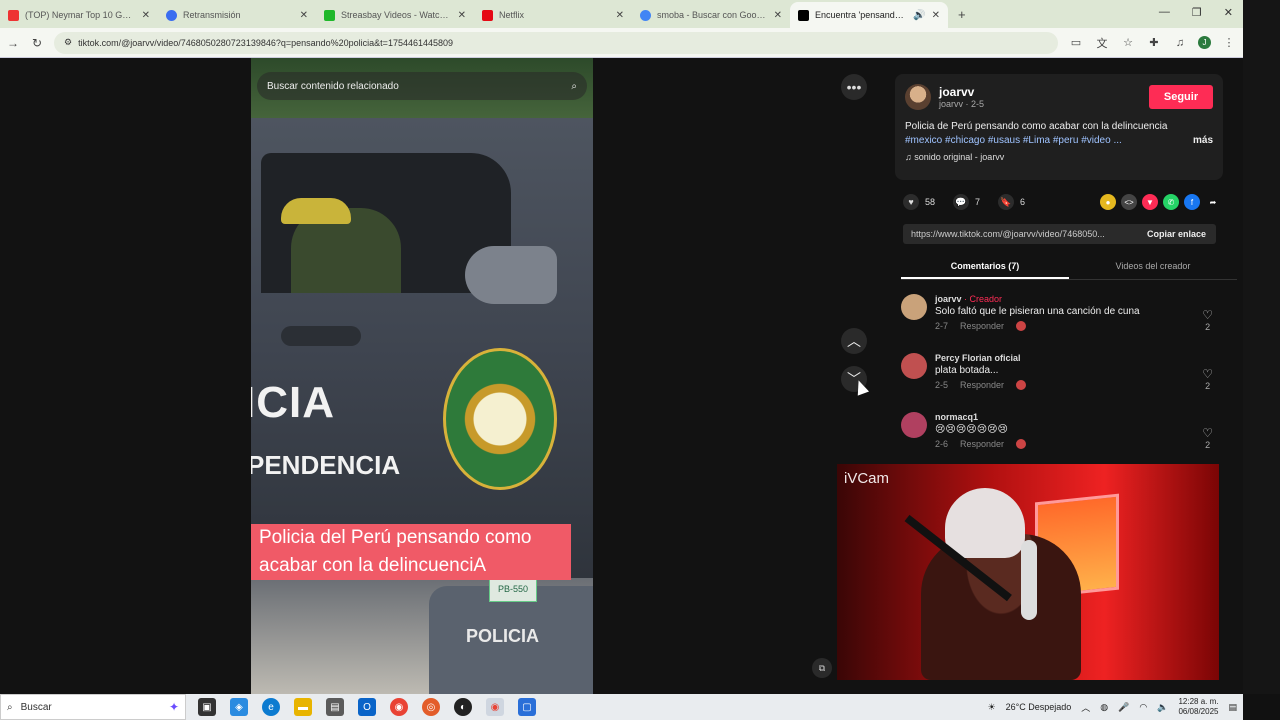 The height and width of the screenshot is (720, 1280). I want to click on copilot-app-icon: ◈, so click(239, 707).